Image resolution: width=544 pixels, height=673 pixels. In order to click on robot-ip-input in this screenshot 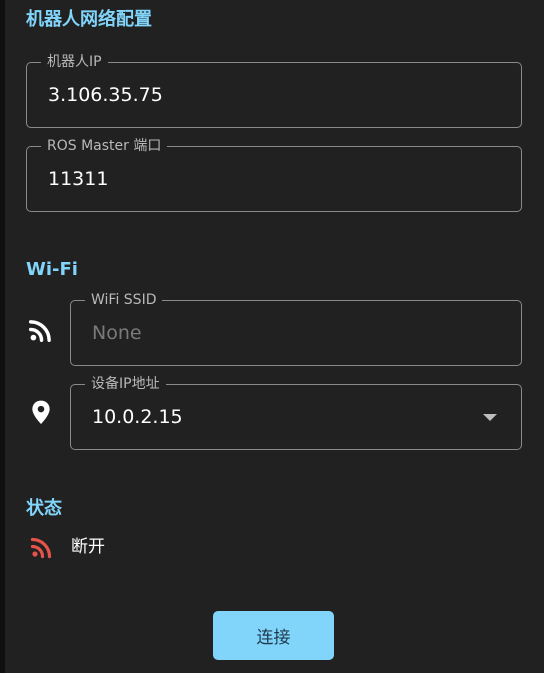, I will do `click(258, 95)`.